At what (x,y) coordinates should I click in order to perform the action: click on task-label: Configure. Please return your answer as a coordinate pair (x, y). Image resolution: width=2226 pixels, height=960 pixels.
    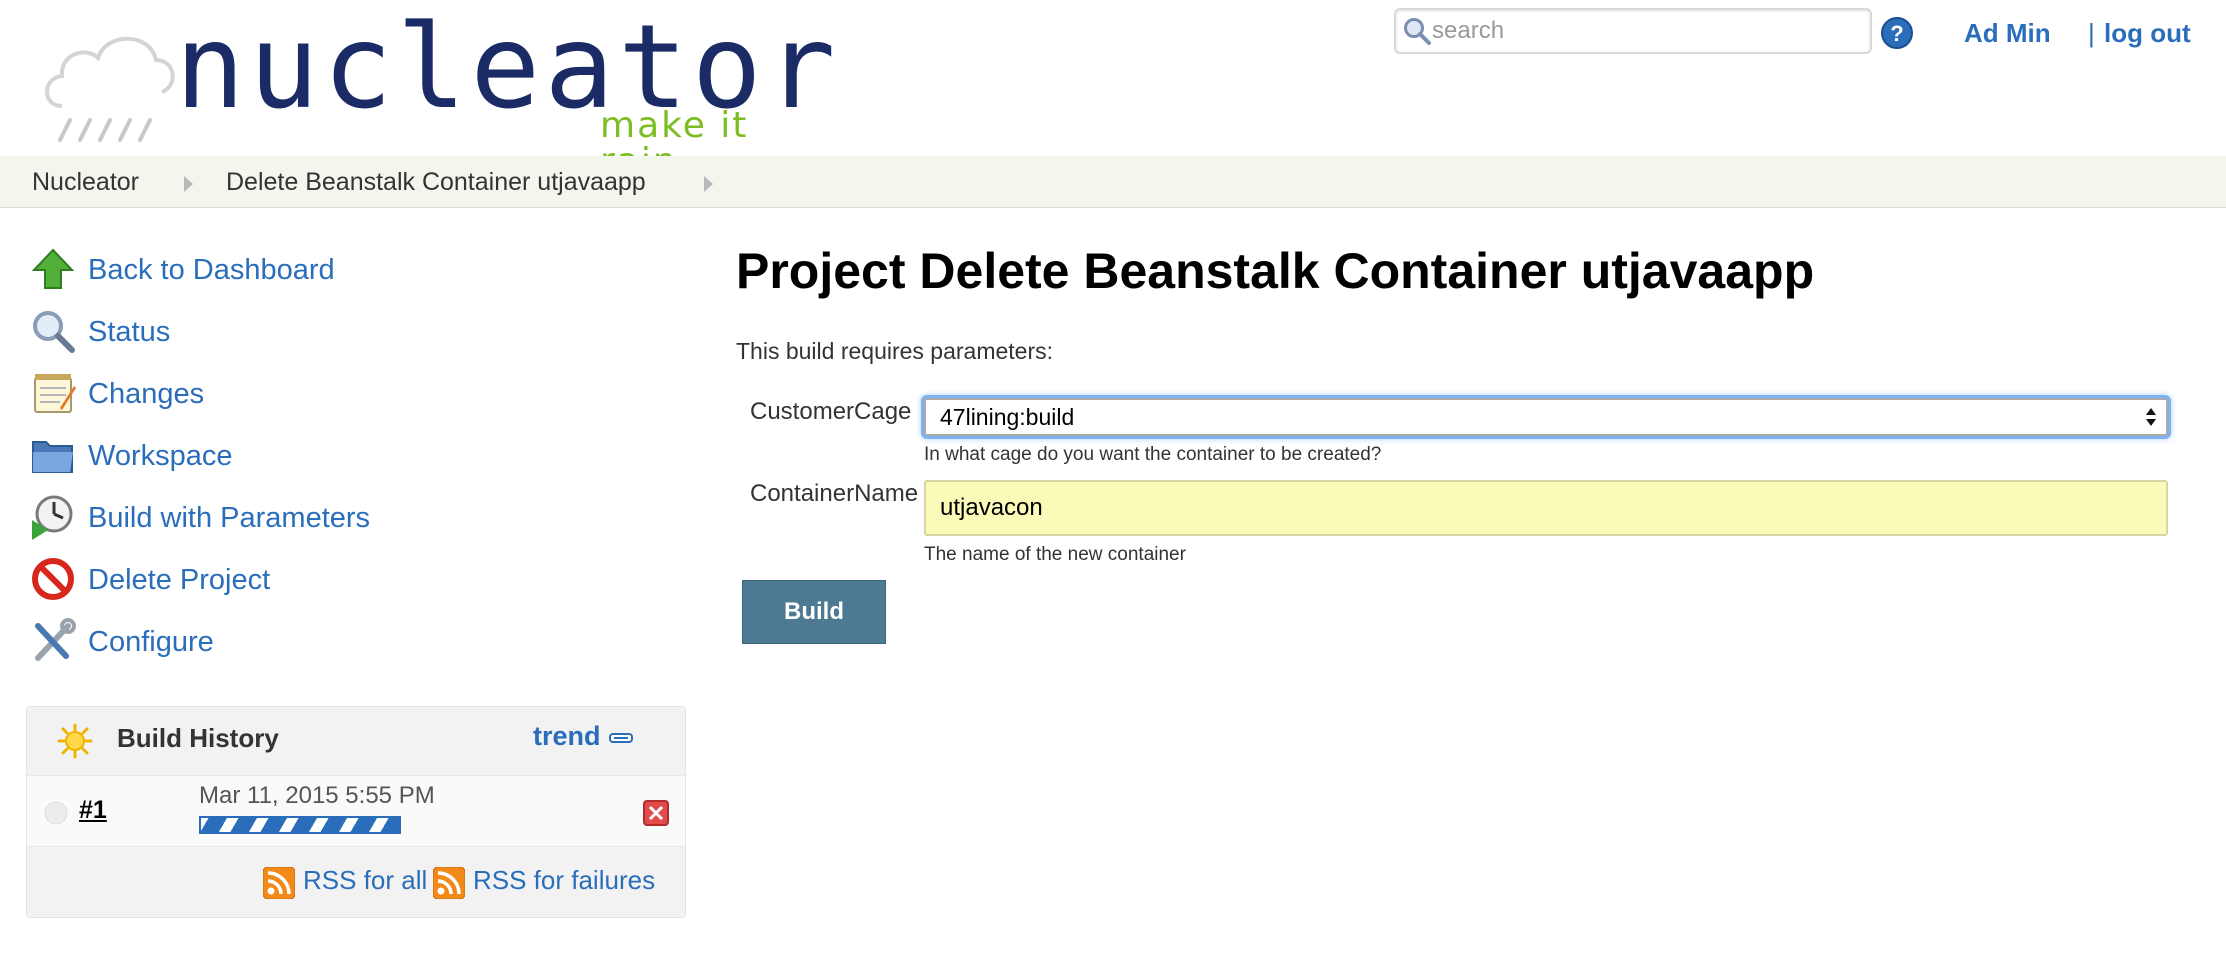
    Looking at the image, I should click on (151, 642).